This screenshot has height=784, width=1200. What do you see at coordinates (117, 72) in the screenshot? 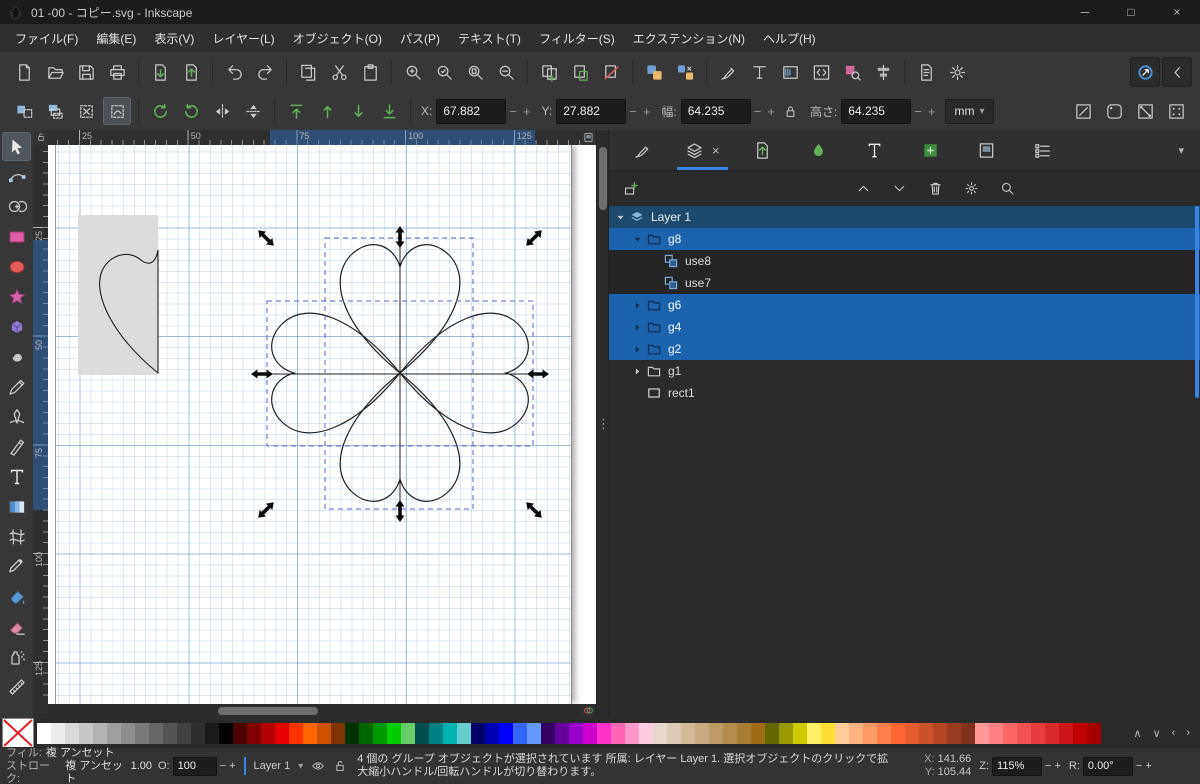
I see `print-button` at bounding box center [117, 72].